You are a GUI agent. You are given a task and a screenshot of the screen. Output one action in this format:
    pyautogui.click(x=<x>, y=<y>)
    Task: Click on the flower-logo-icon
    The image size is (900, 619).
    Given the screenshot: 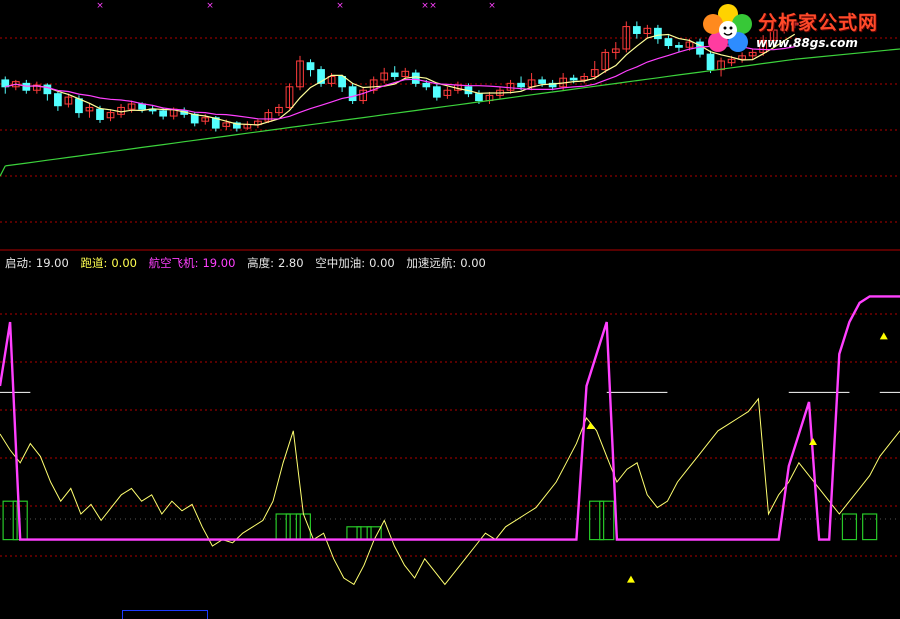 What is the action you would take?
    pyautogui.click(x=727, y=28)
    